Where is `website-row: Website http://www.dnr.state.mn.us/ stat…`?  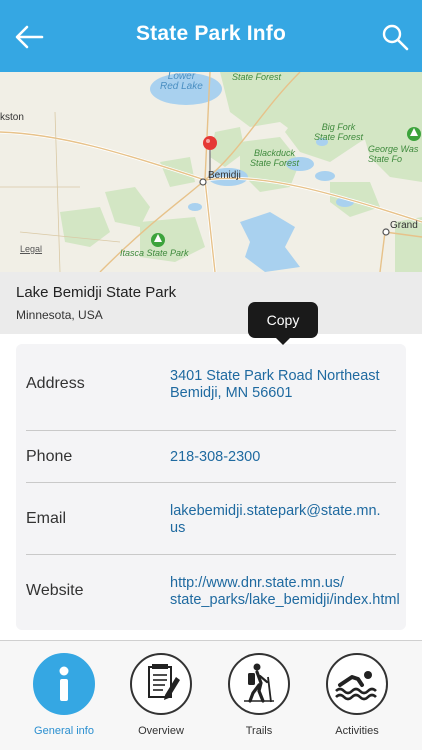
website-row: Website http://www.dnr.state.mn.us/ stat… is located at coordinates (211, 592).